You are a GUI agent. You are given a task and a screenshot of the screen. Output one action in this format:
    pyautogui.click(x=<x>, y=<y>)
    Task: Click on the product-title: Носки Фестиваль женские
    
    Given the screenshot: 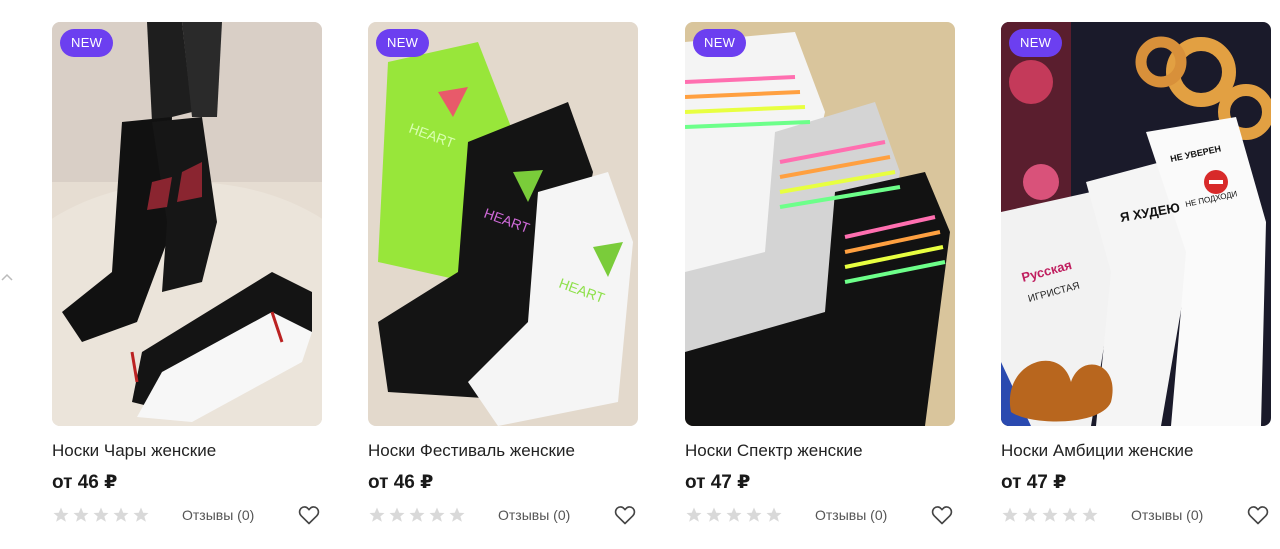 What is the action you would take?
    pyautogui.click(x=503, y=451)
    